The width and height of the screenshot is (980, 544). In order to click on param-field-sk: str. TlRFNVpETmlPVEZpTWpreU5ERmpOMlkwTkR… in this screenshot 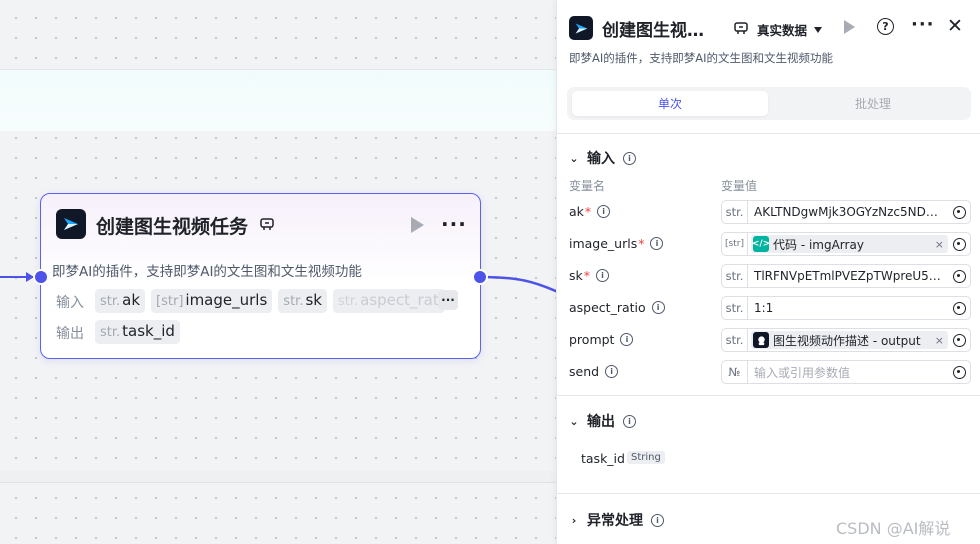, I will do `click(846, 276)`.